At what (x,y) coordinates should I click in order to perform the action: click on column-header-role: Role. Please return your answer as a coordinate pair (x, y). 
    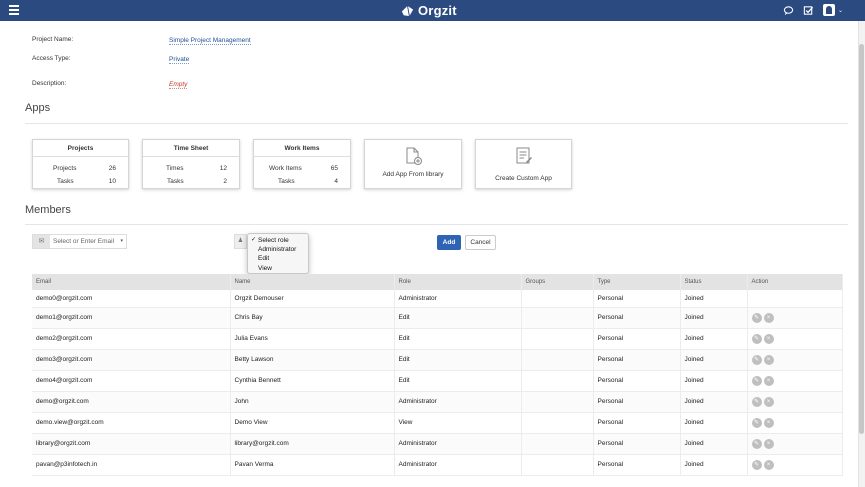
    Looking at the image, I should click on (458, 282).